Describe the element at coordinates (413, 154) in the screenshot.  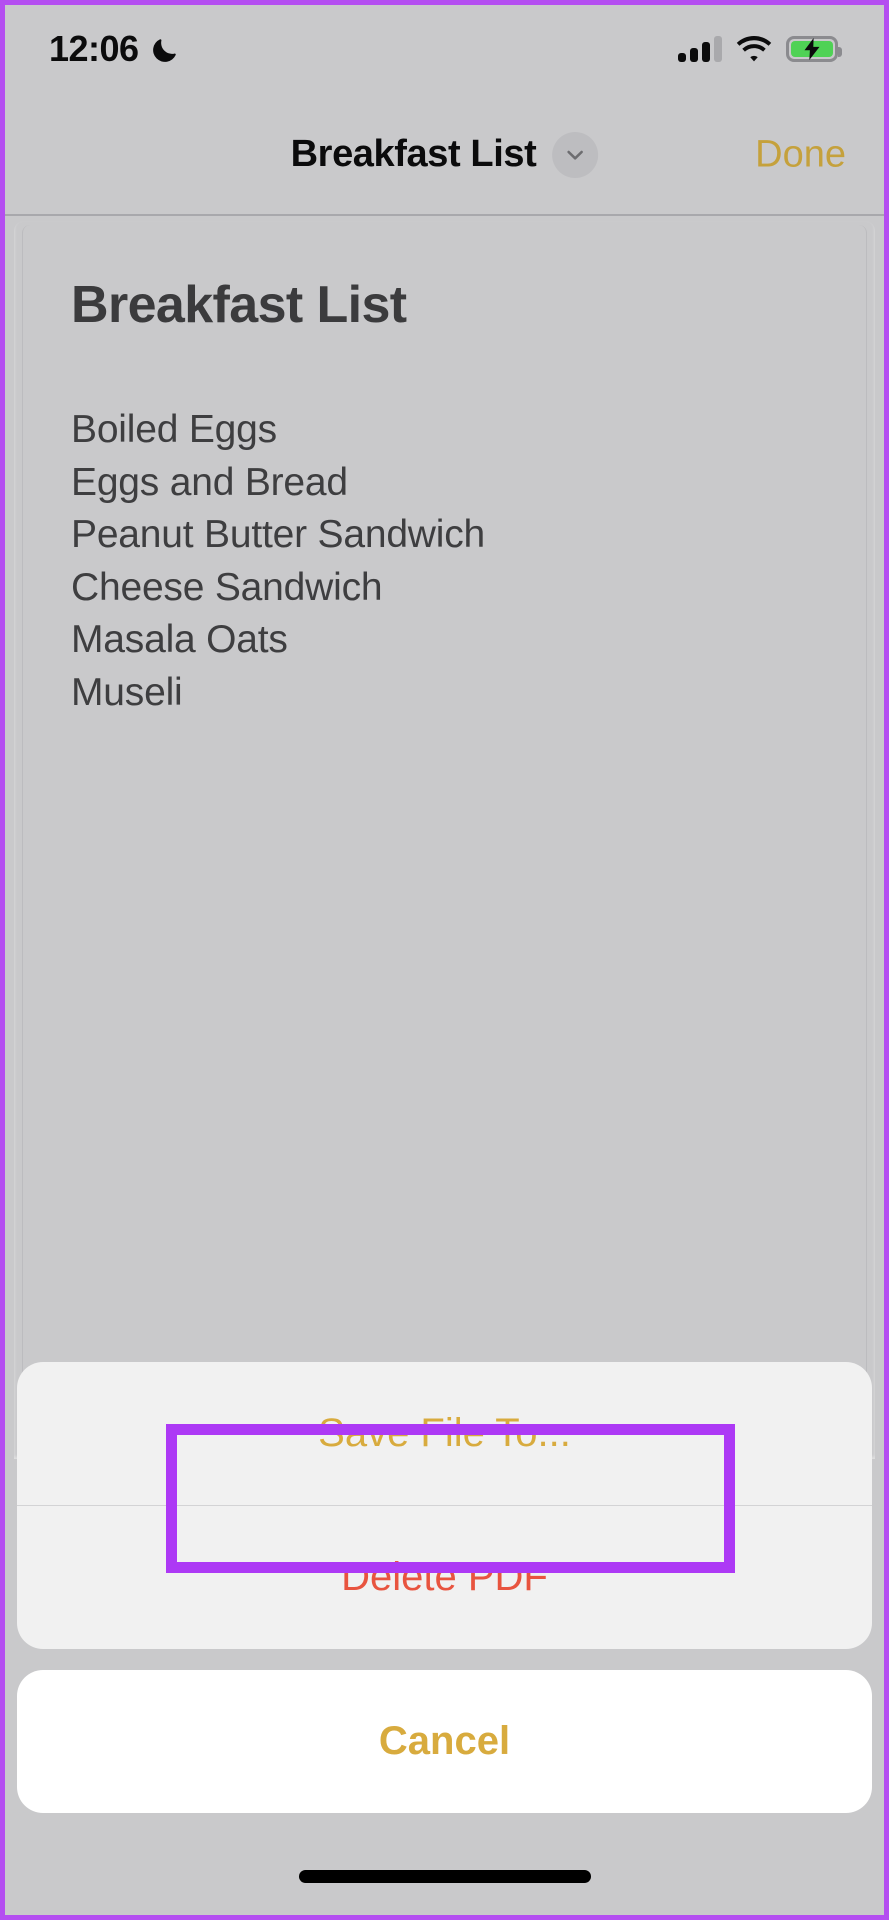
I see `page-title: Breakfast List` at that location.